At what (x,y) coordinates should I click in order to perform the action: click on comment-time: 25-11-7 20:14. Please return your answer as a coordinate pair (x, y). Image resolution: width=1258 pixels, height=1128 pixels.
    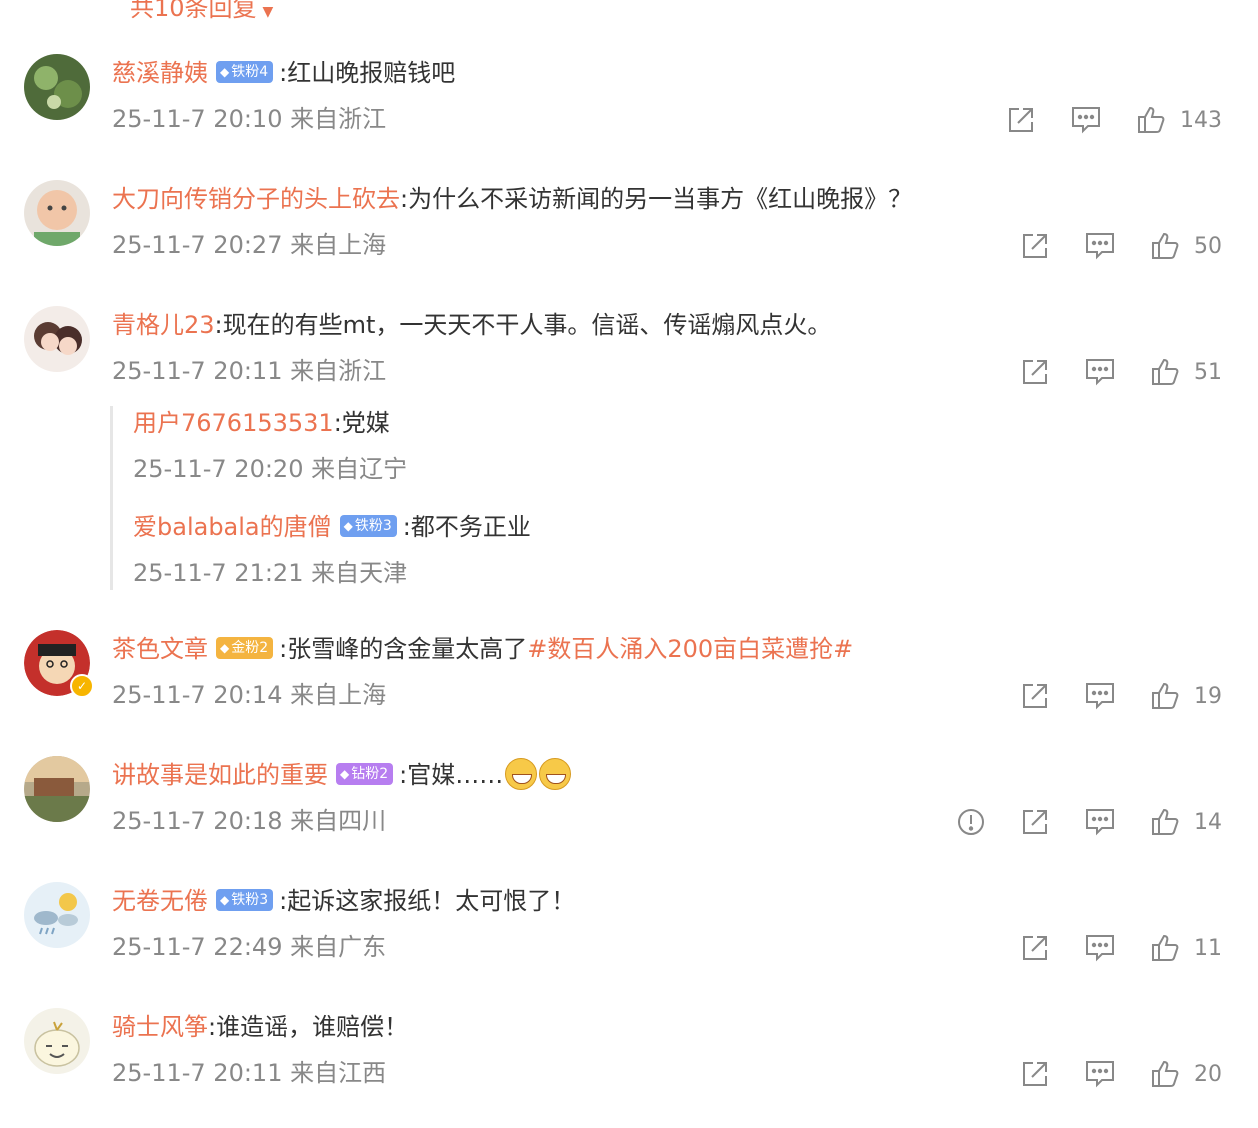
    Looking at the image, I should click on (197, 695).